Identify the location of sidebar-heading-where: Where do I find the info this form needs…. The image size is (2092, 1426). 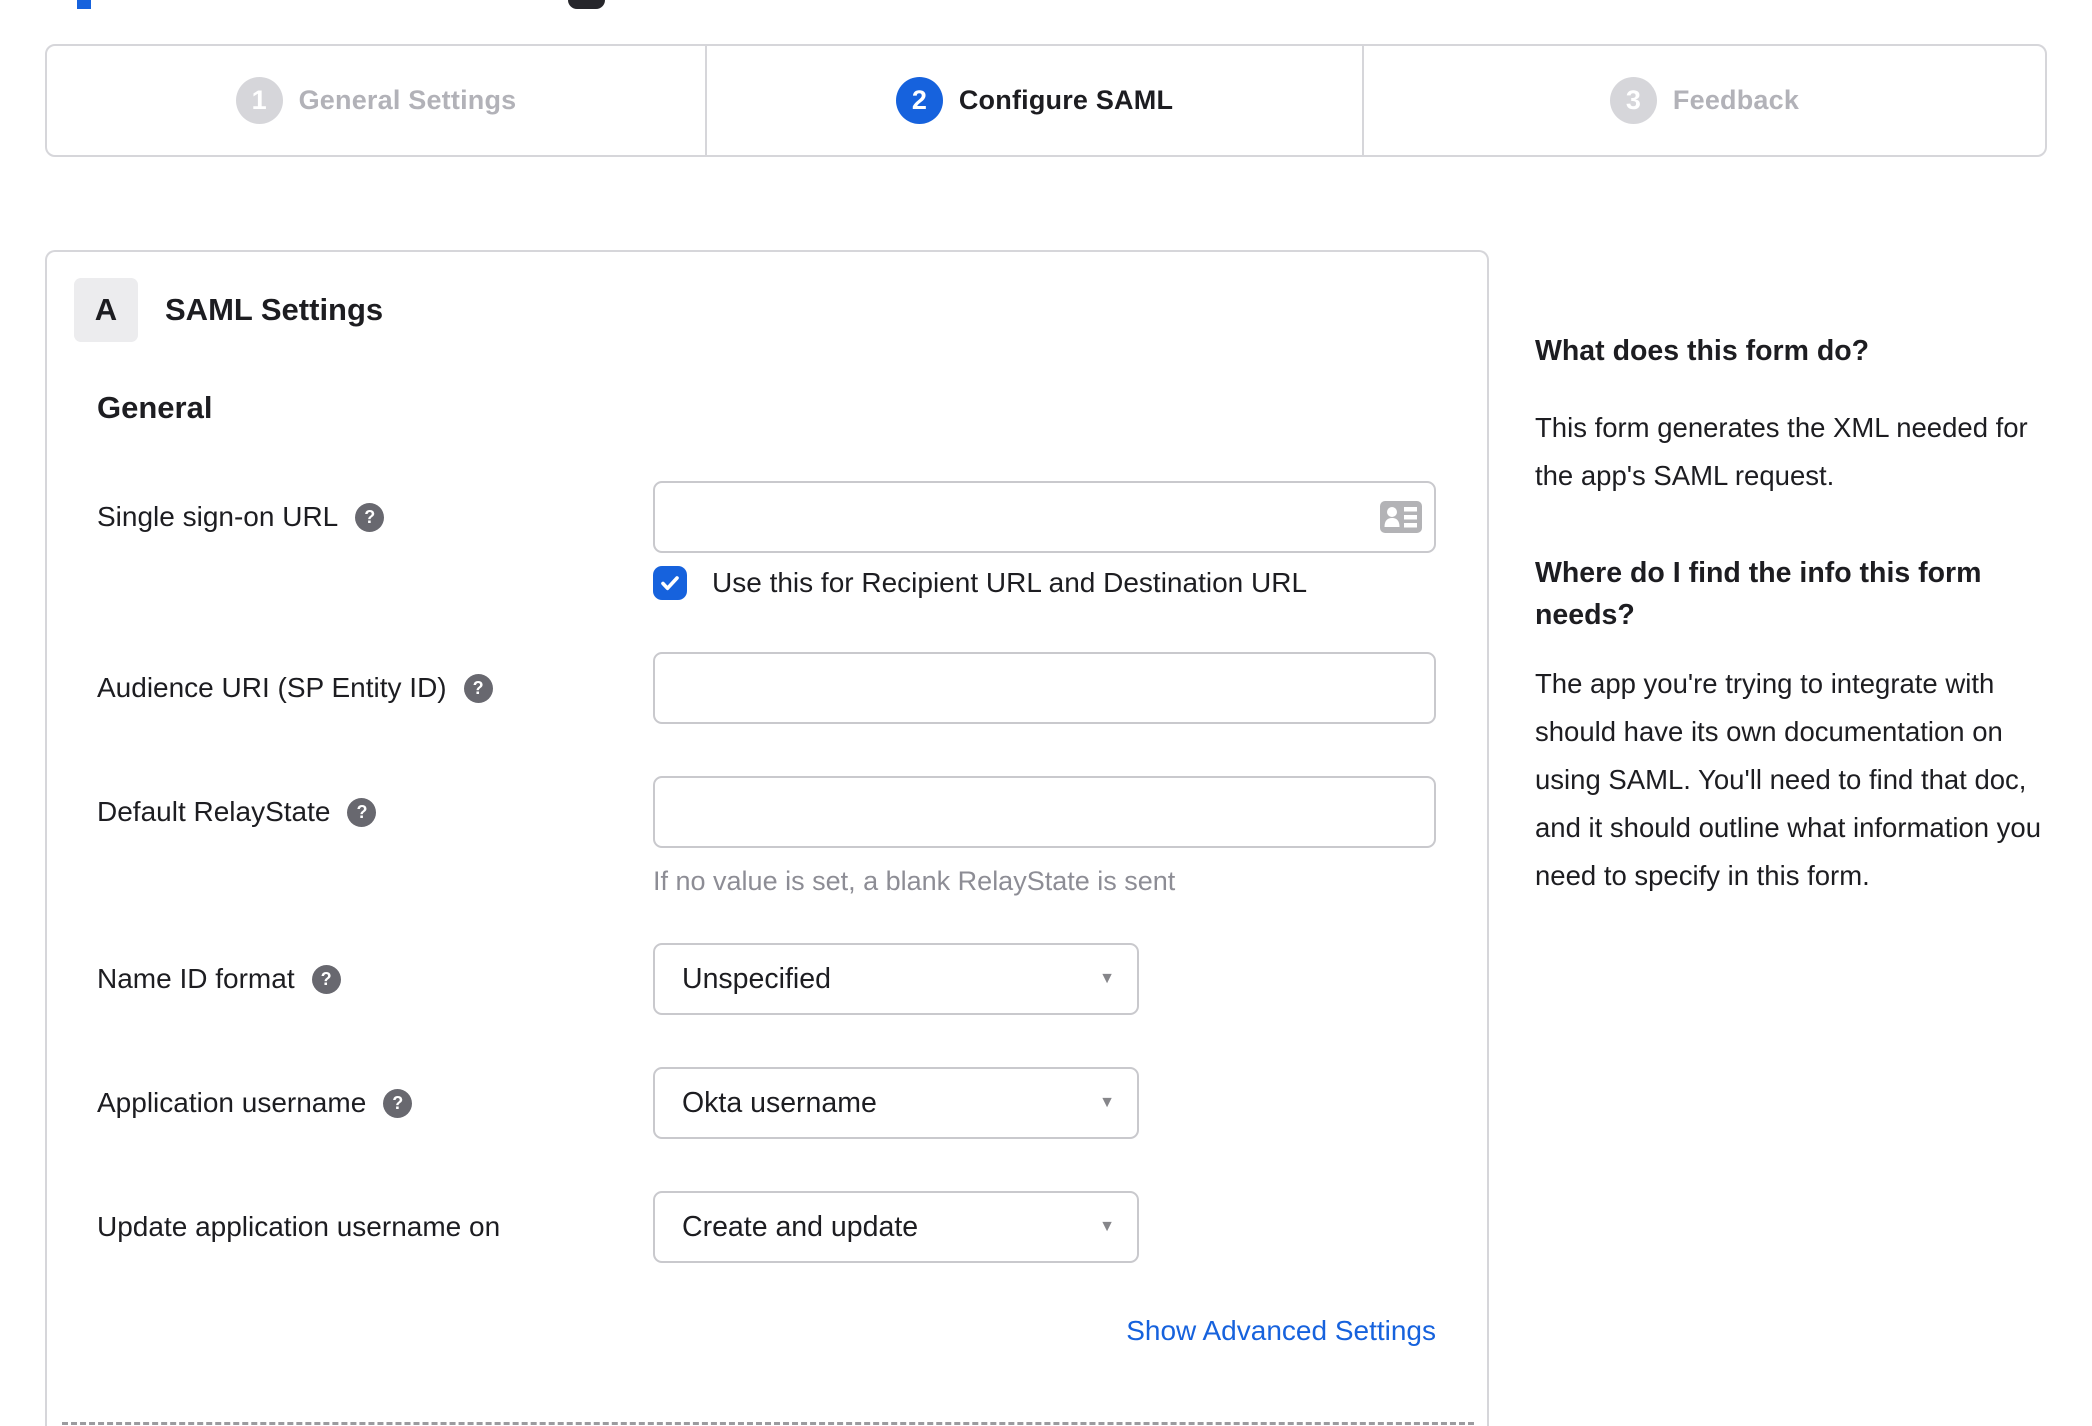
(1758, 594).